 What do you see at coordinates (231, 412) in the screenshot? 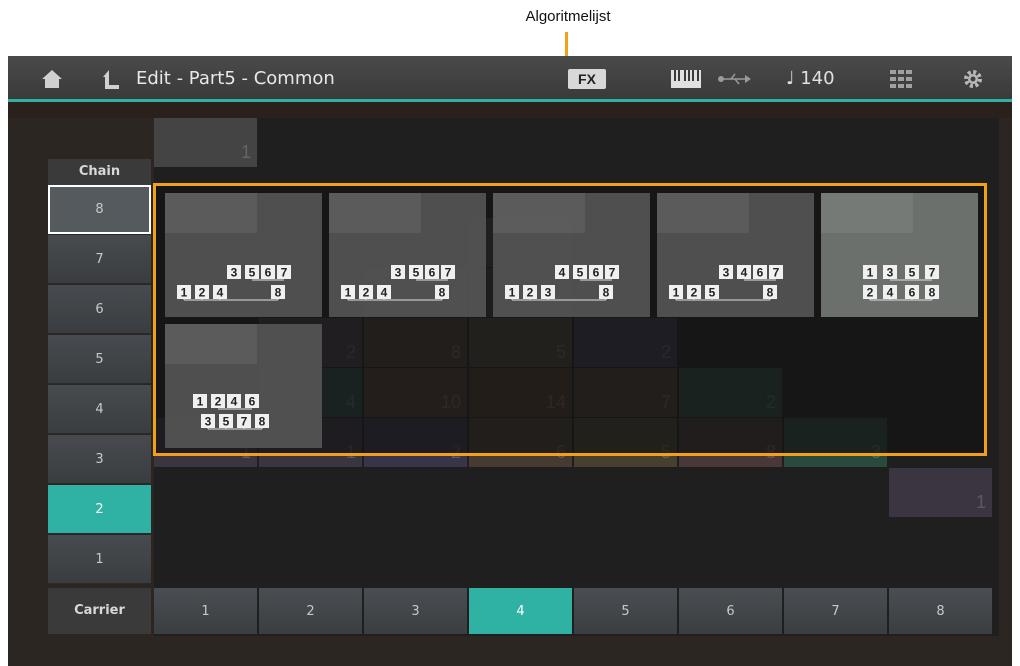
I see `algorithm-diagram: 1 2 4 6 3 5 7 8` at bounding box center [231, 412].